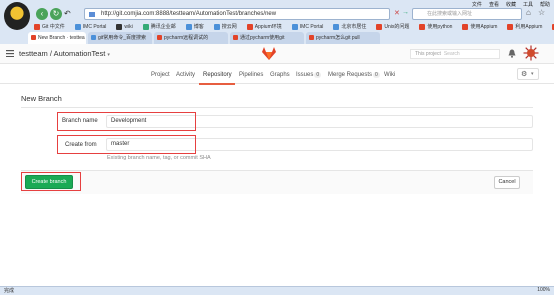 Image resolution: width=554 pixels, height=295 pixels. Describe the element at coordinates (541, 12) in the screenshot. I see `favorites-icon: ☆` at that location.